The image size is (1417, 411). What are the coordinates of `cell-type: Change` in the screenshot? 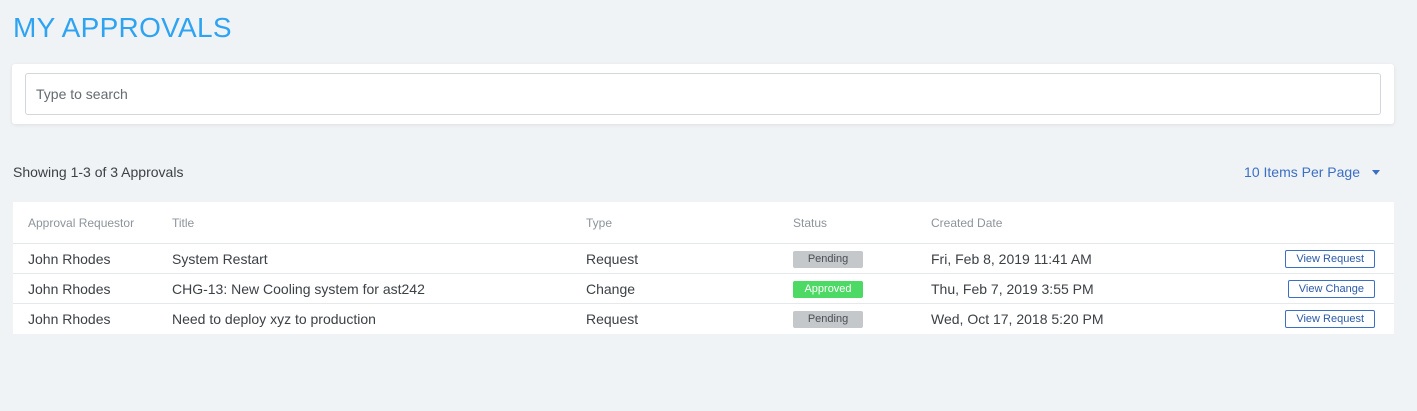 It's located at (689, 288).